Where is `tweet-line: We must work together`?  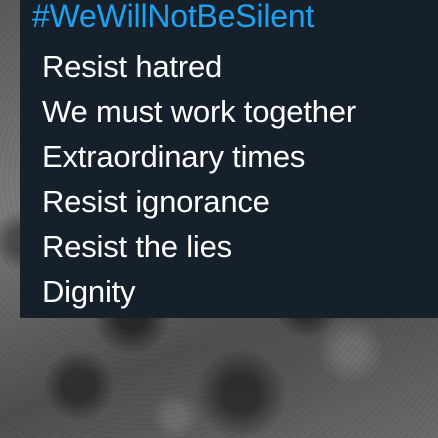 tweet-line: We must work together is located at coordinates (199, 111).